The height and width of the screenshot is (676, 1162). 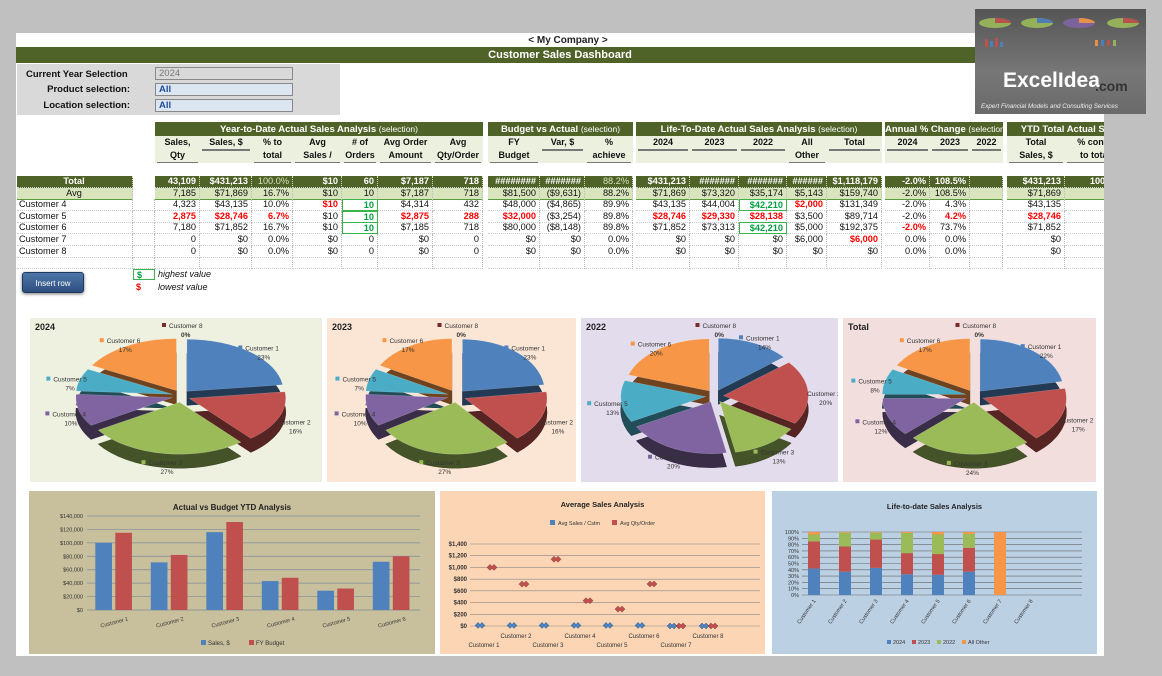 I want to click on table-cell: $2,000, so click(x=807, y=205).